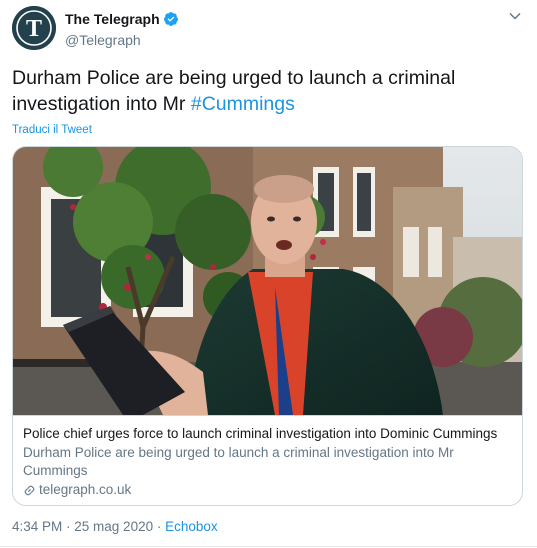 This screenshot has height=548, width=537. I want to click on tweet-meta: 4:34 PM · 25 mag 2020 · Echobox, so click(115, 526).